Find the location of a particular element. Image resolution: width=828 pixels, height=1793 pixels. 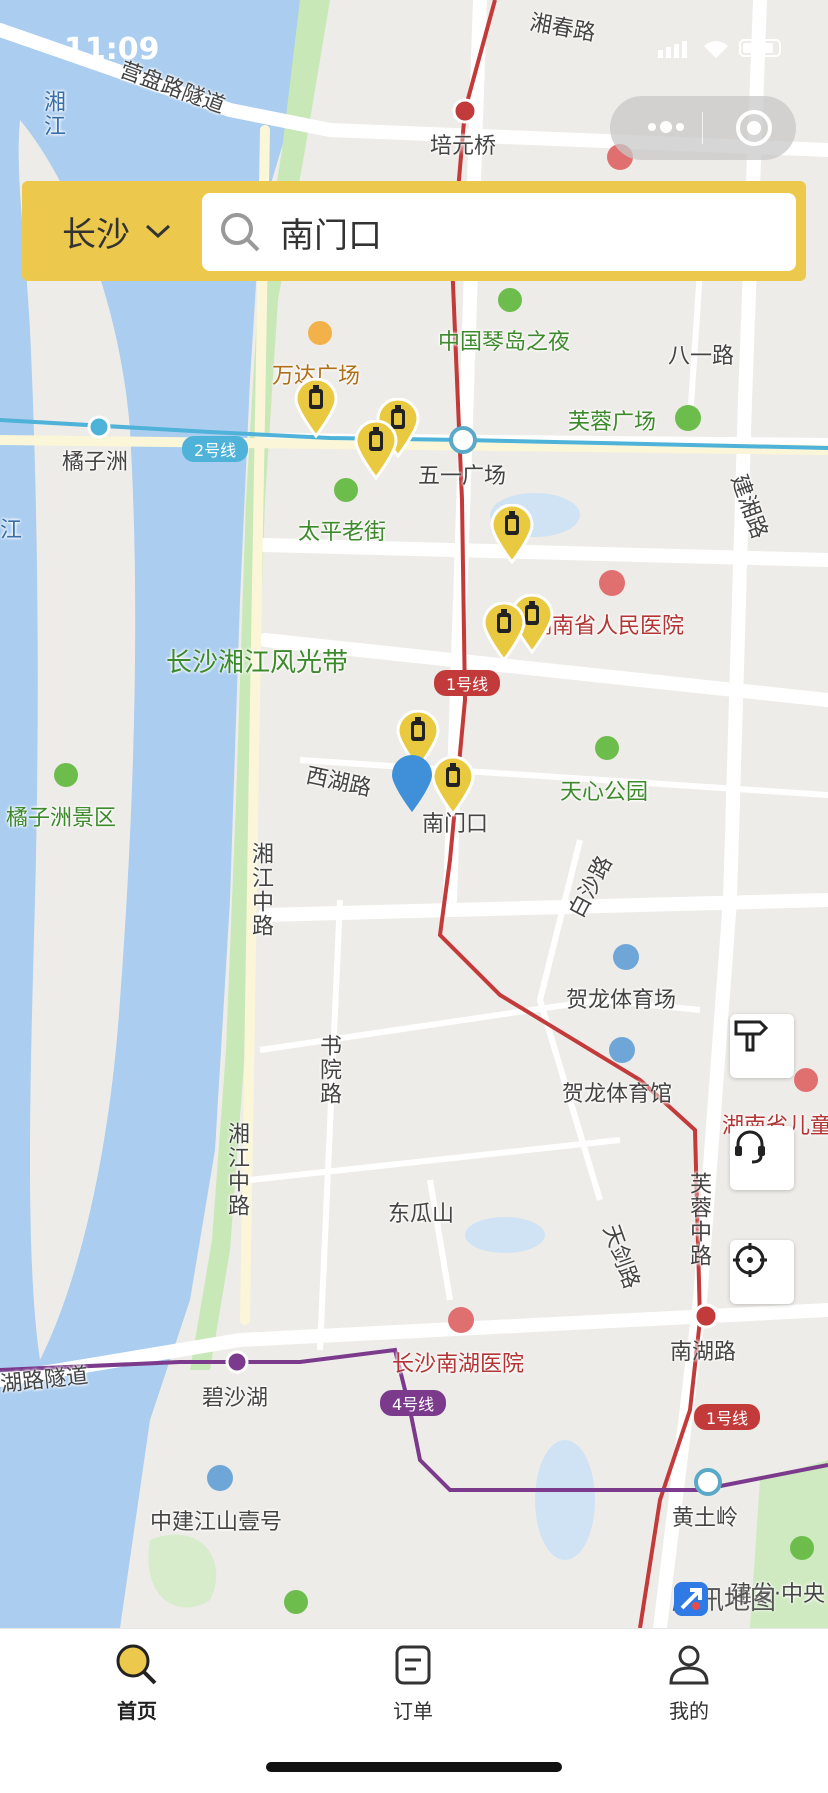

signpost-icon is located at coordinates (751, 1036).